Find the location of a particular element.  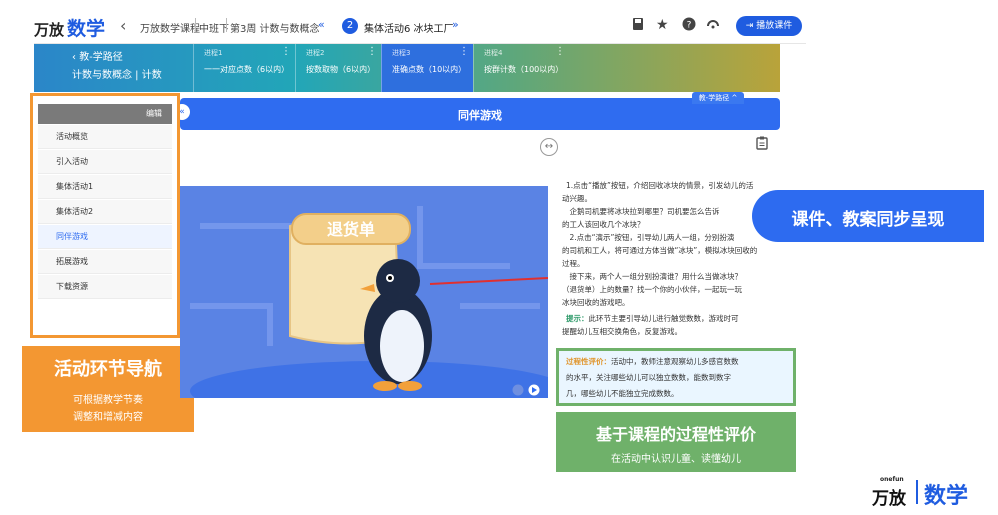

lesson-line: 的司机和工人，将可通过方体当做“冰块”，模拟冰块回收的 is located at coordinates (660, 250).